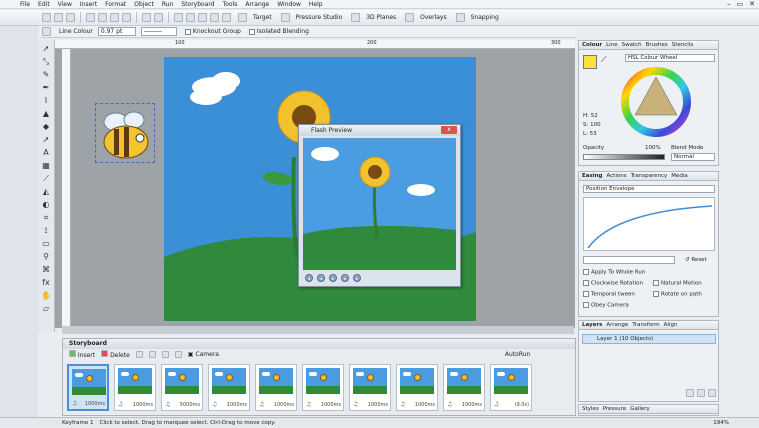 This screenshot has height=428, width=759. Describe the element at coordinates (670, 58) in the screenshot. I see `colour-mode-select: HSL Colour Wheel` at that location.